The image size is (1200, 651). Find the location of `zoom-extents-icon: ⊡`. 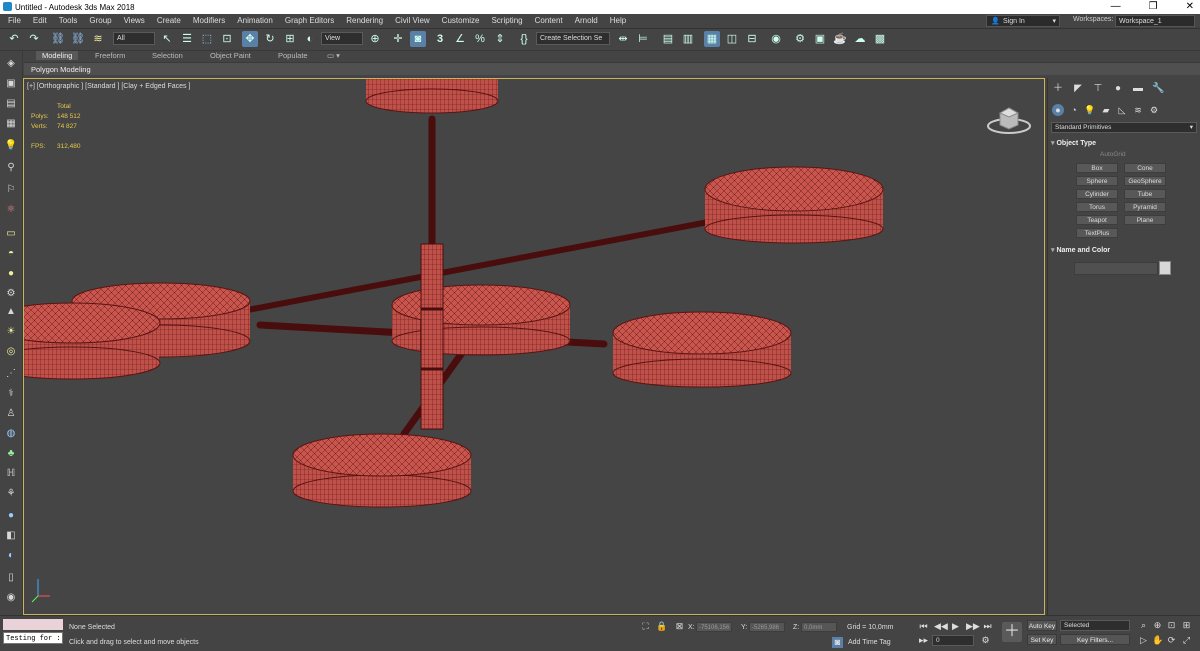

zoom-extents-icon: ⊡ is located at coordinates (1171, 625).